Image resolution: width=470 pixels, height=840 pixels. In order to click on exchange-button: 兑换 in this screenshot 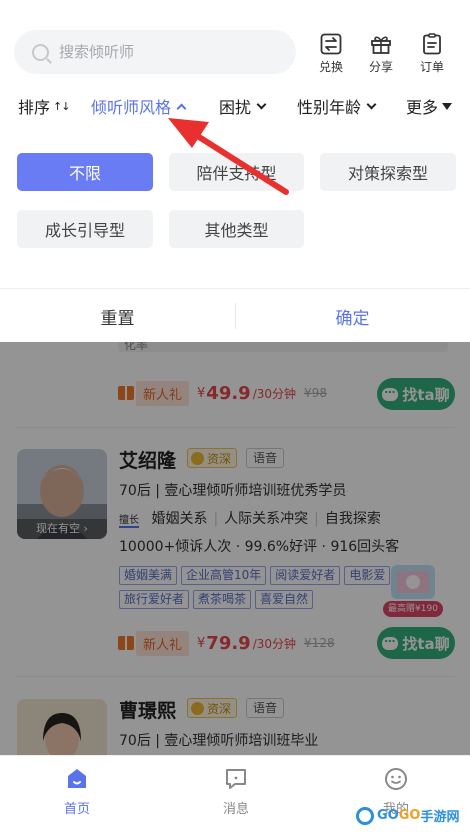, I will do `click(331, 53)`.